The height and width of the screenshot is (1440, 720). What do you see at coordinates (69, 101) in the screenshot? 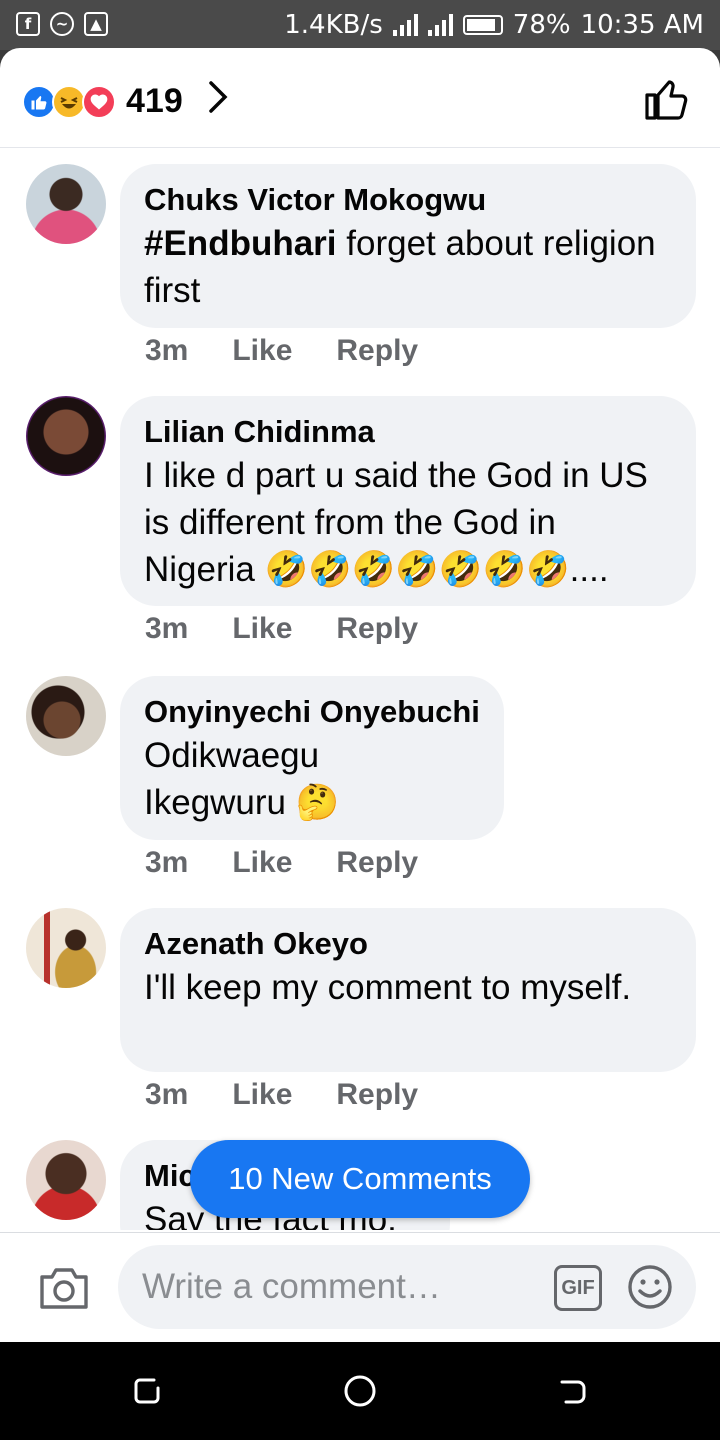
I see `haha-reaction-icon` at bounding box center [69, 101].